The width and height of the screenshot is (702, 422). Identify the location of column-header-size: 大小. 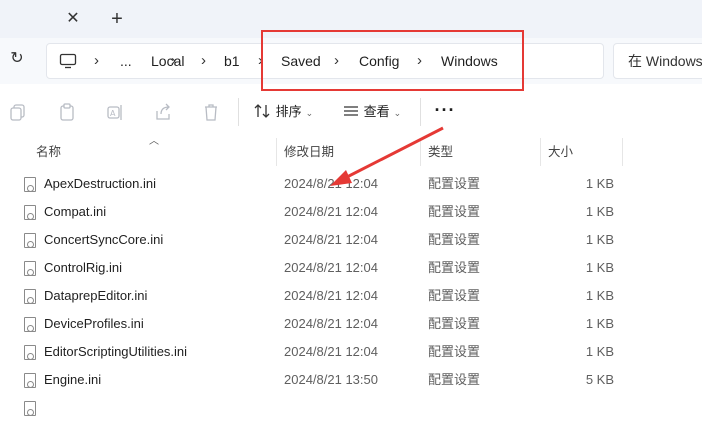
(581, 152).